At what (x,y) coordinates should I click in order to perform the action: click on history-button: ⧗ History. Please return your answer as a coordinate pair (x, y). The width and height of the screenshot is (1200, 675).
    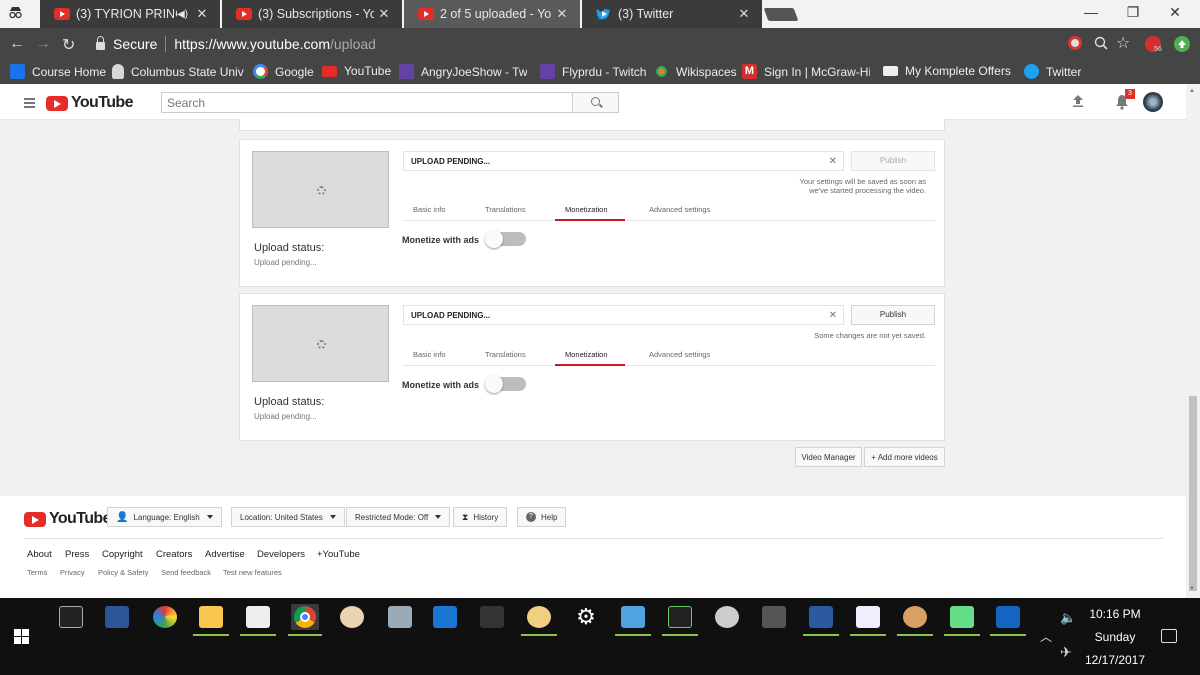
    Looking at the image, I should click on (480, 517).